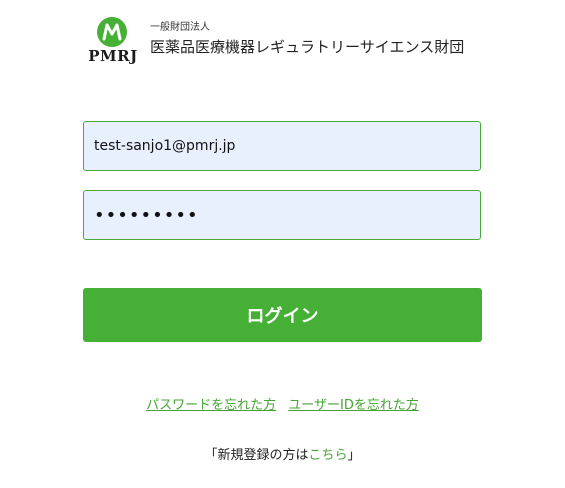 This screenshot has width=565, height=488. What do you see at coordinates (282, 315) in the screenshot?
I see `login-button: ログイン` at bounding box center [282, 315].